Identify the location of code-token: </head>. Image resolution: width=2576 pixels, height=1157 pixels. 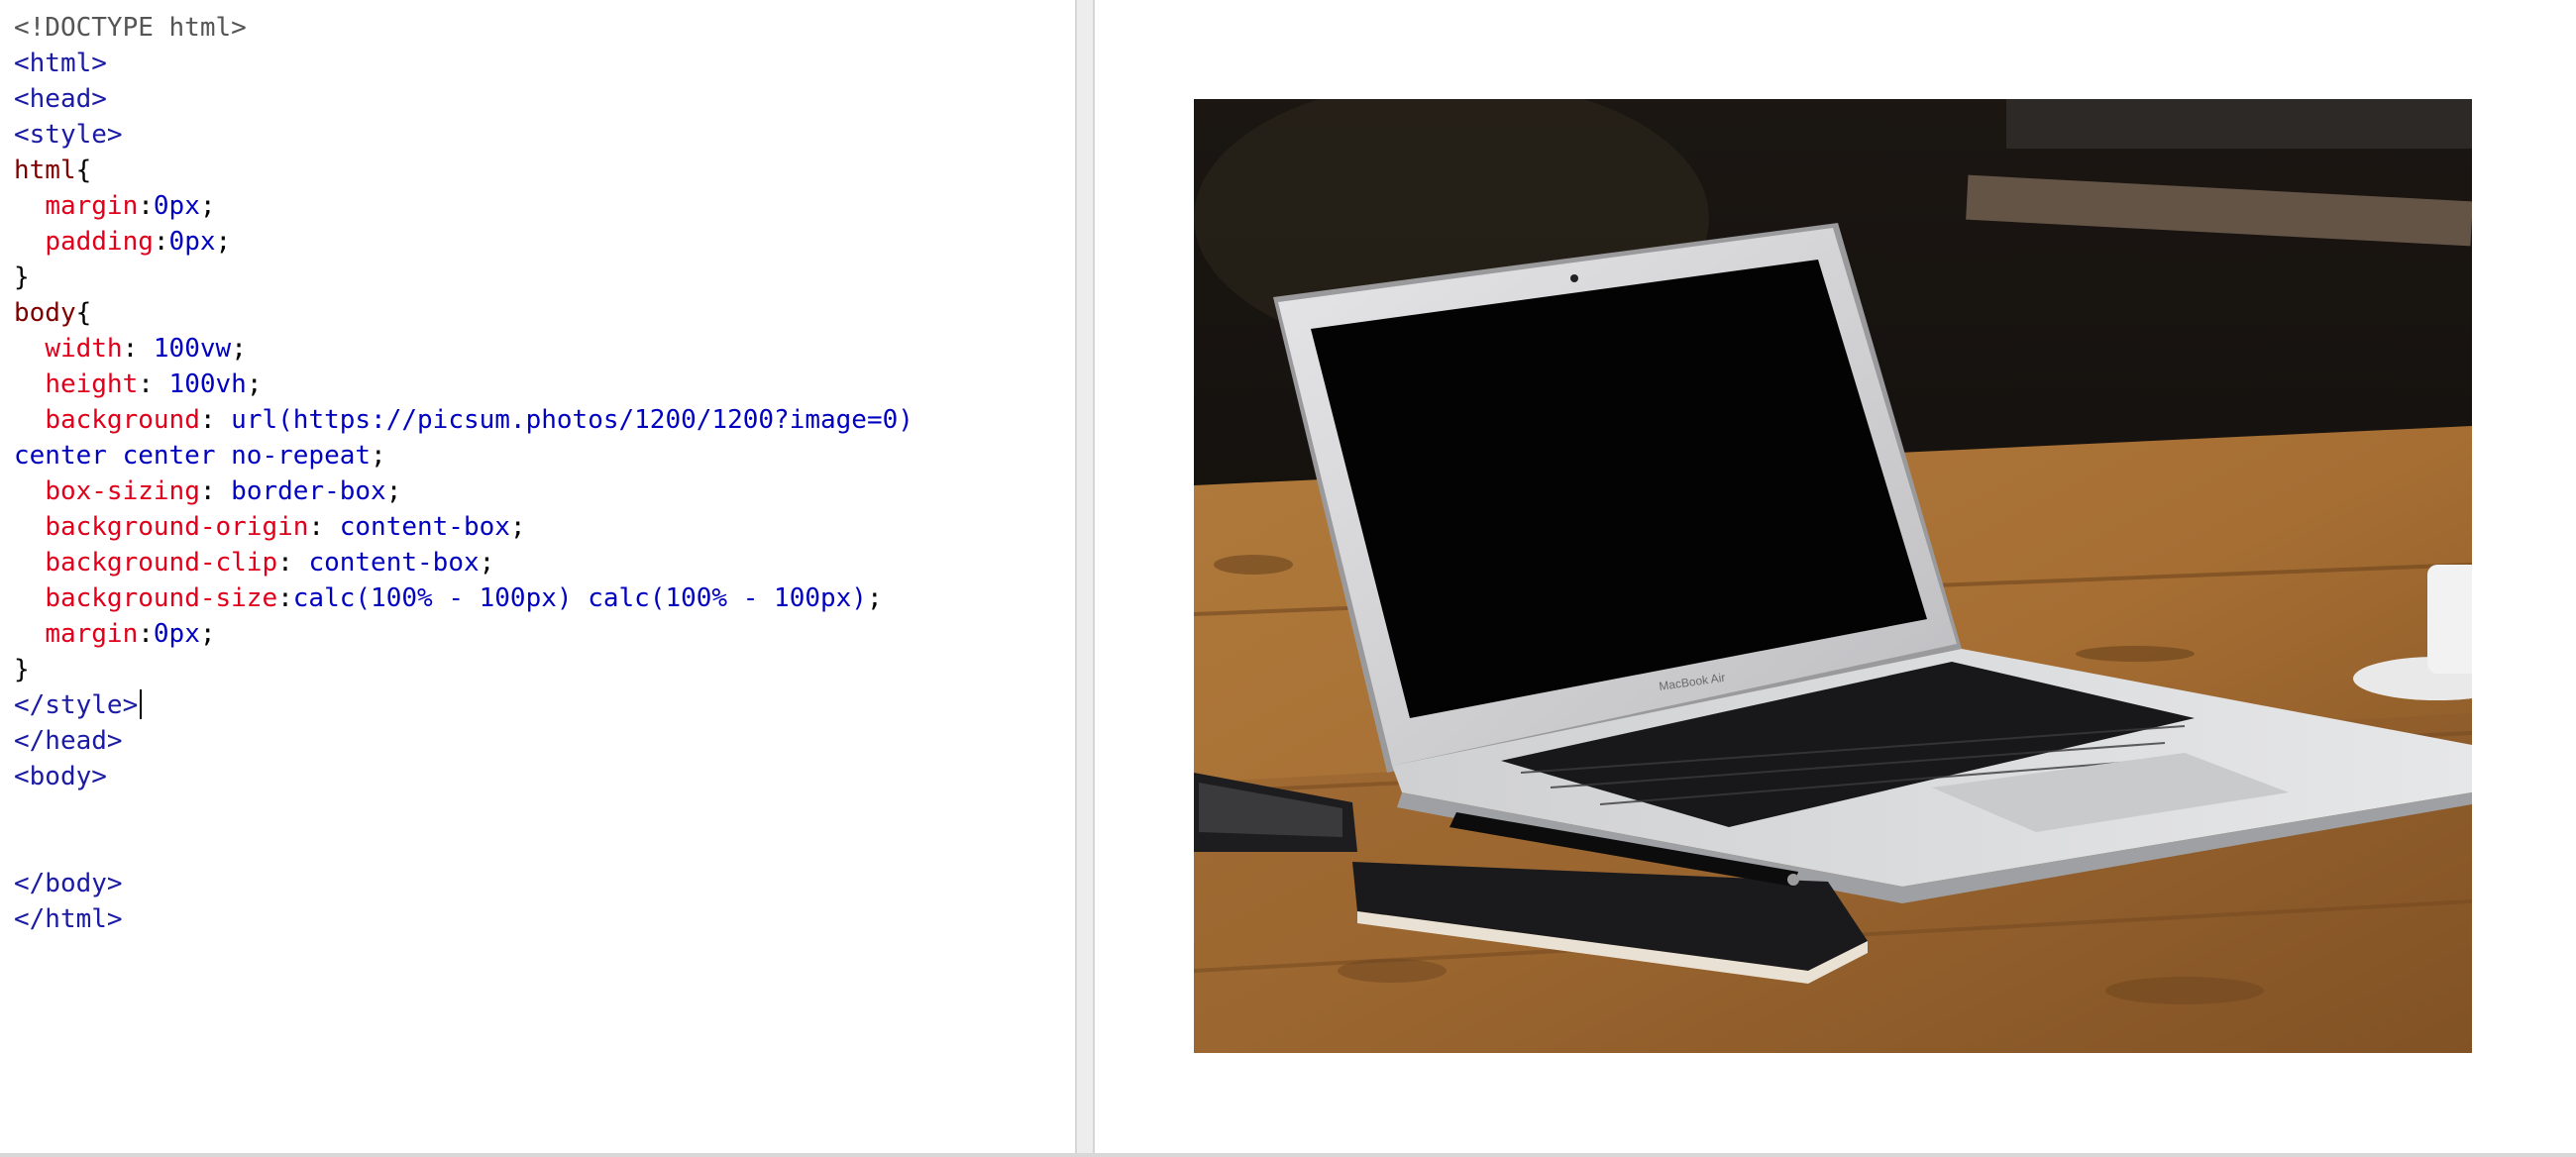
(68, 741).